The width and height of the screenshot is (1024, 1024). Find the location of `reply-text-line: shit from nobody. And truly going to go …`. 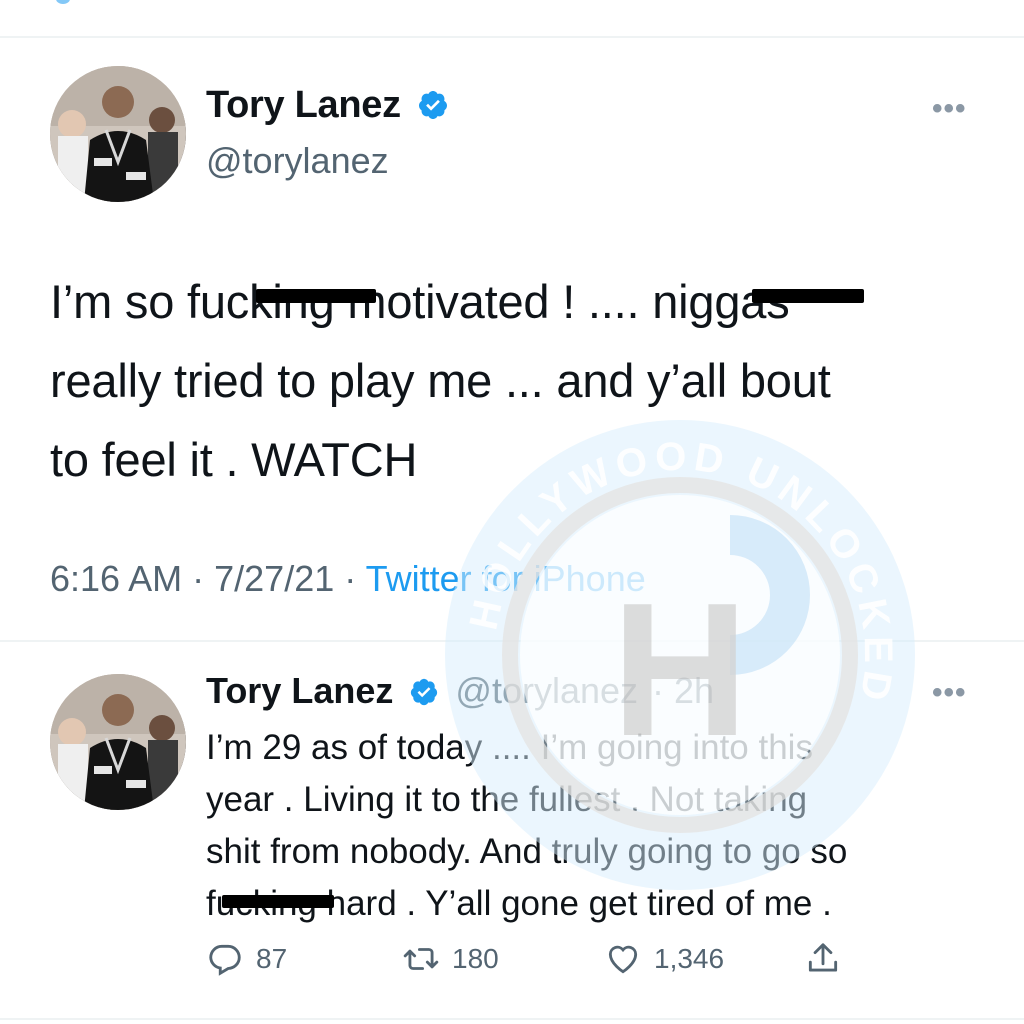

reply-text-line: shit from nobody. And truly going to go … is located at coordinates (527, 851).